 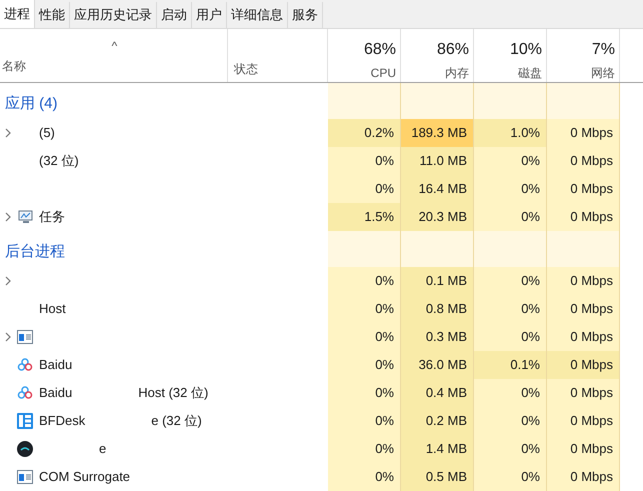 I want to click on usage-cell: 0.4 MB, so click(x=437, y=393).